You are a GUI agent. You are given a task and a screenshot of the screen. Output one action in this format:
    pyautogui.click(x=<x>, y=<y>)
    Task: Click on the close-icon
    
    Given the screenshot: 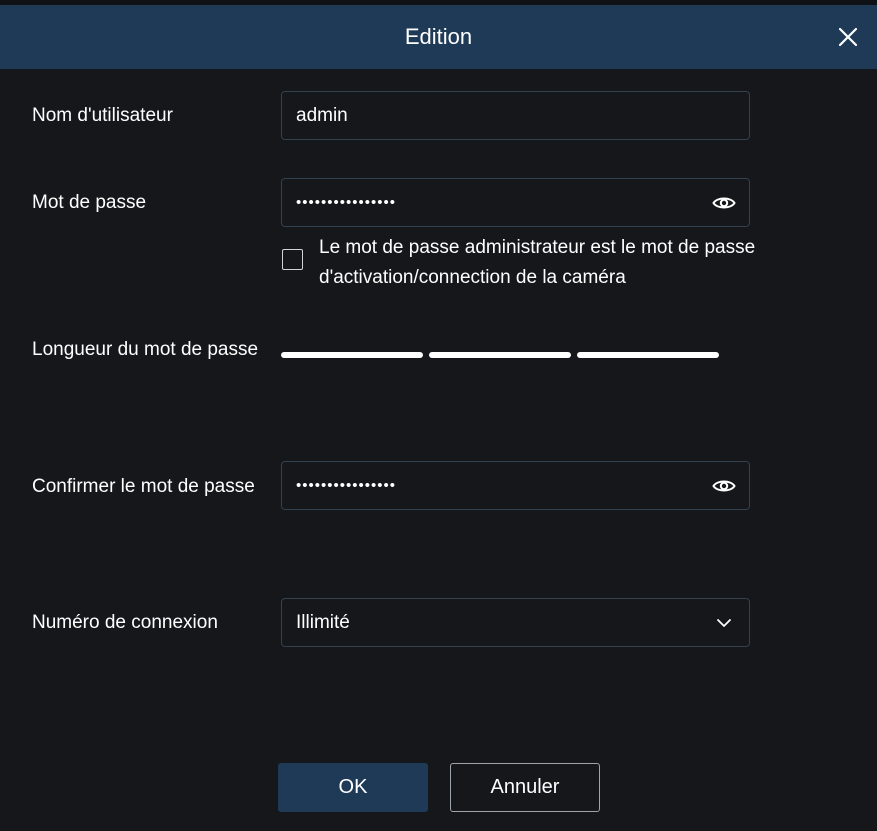 What is the action you would take?
    pyautogui.click(x=848, y=37)
    